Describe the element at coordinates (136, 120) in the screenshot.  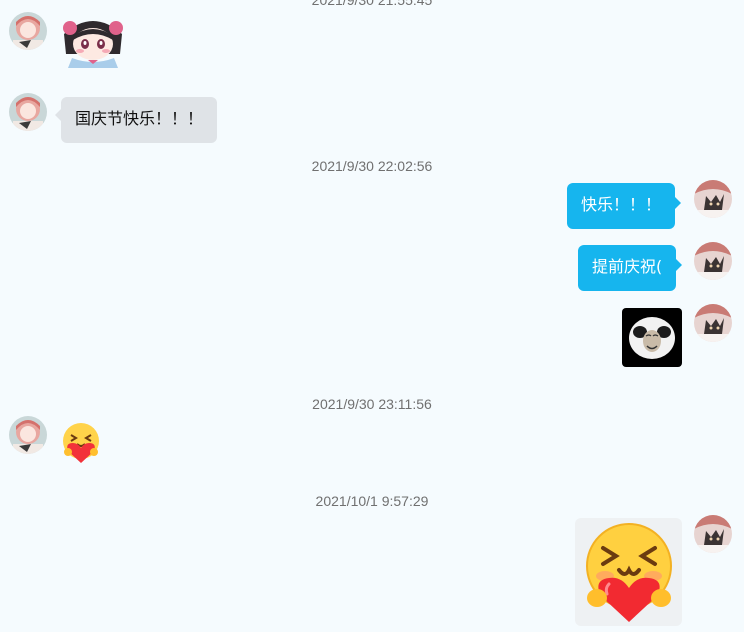
I see `incoming-message-bubble: 国庆节快乐！！！` at that location.